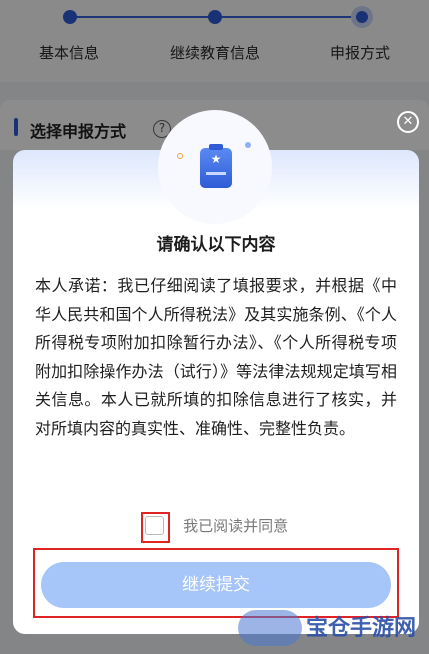 The image size is (429, 654). I want to click on star-icon: ★, so click(216, 159).